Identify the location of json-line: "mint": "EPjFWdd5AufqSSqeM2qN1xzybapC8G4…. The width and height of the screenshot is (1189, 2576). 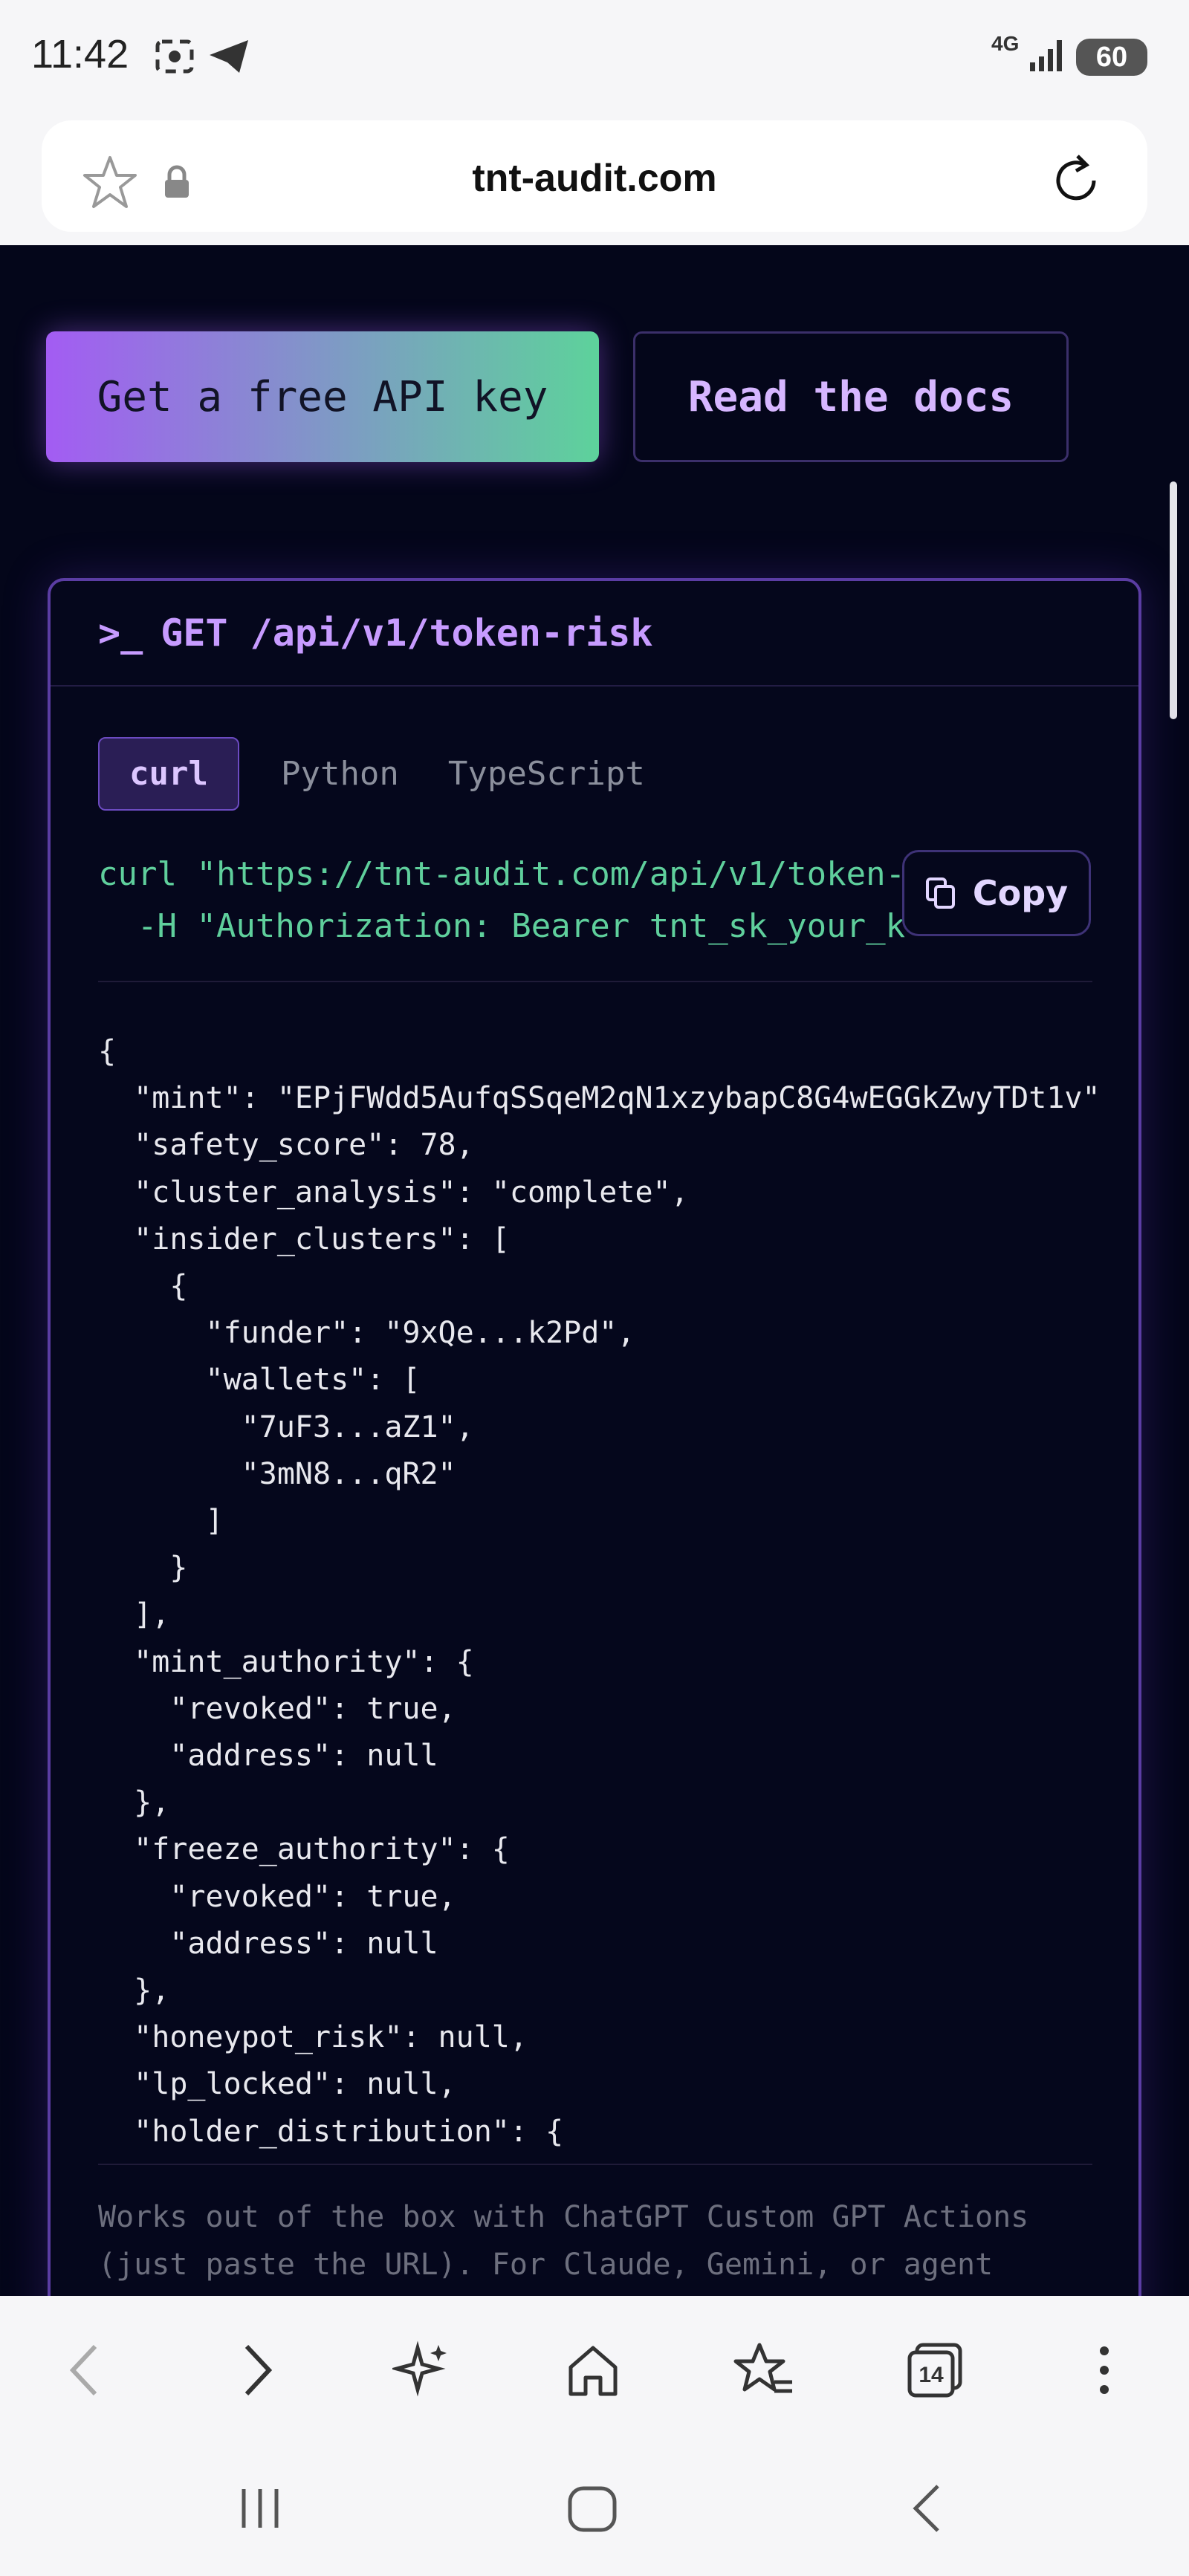
(599, 1098).